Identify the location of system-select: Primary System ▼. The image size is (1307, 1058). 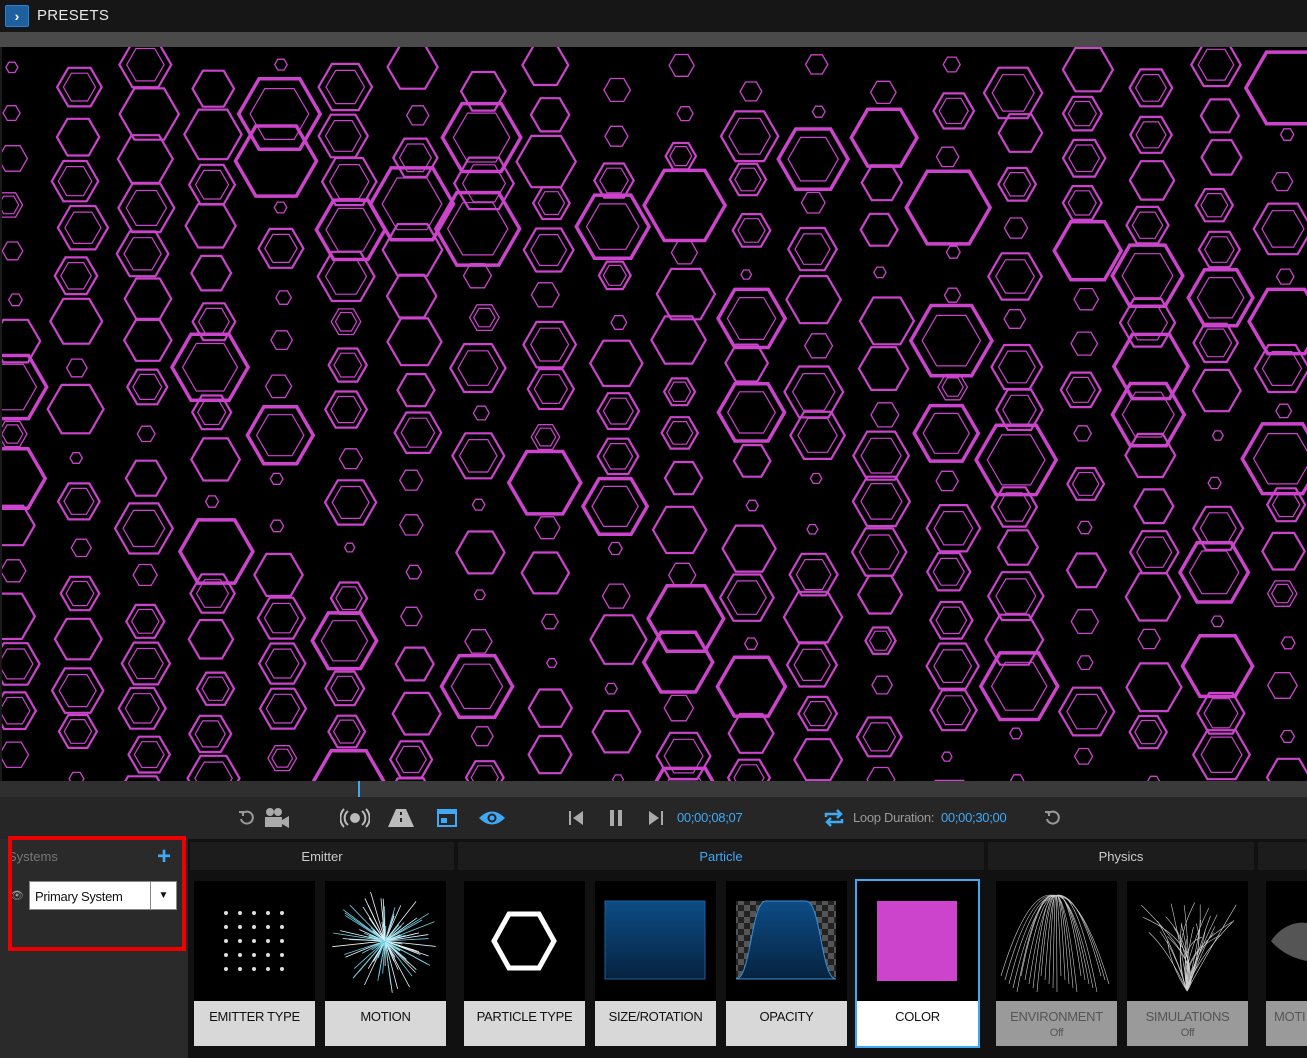
(103, 895).